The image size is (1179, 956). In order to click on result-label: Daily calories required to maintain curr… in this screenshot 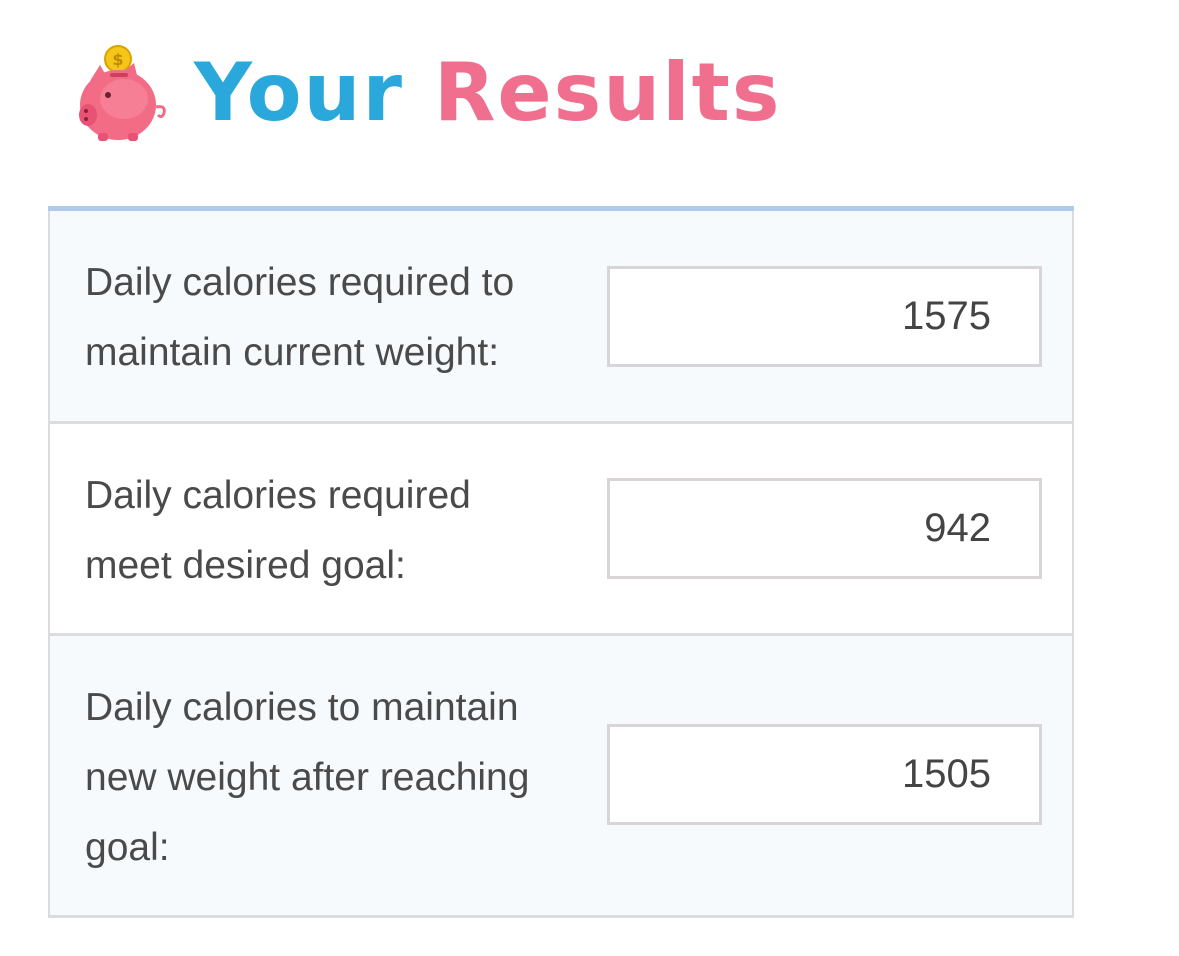, I will do `click(300, 317)`.